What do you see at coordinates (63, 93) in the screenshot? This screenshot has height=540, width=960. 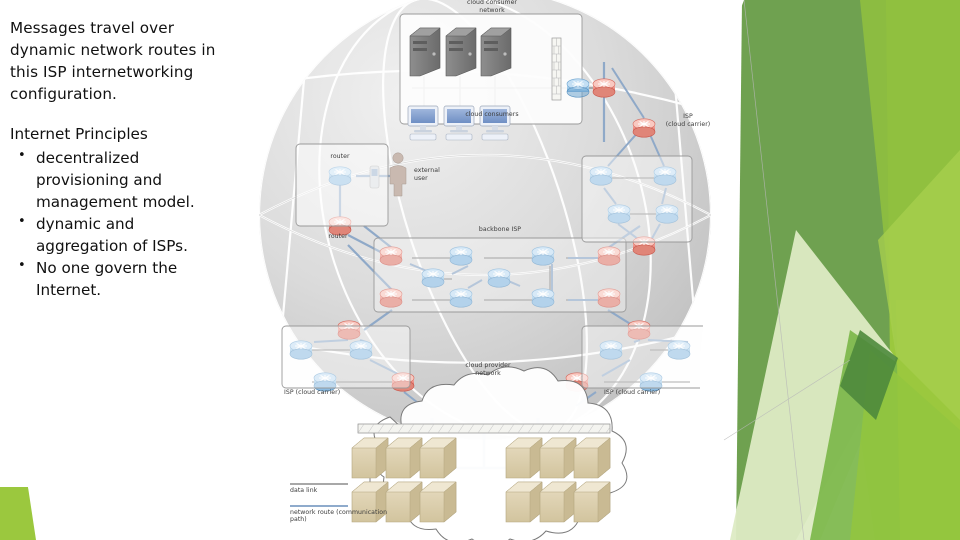 I see `lead-line-4: configuration.` at bounding box center [63, 93].